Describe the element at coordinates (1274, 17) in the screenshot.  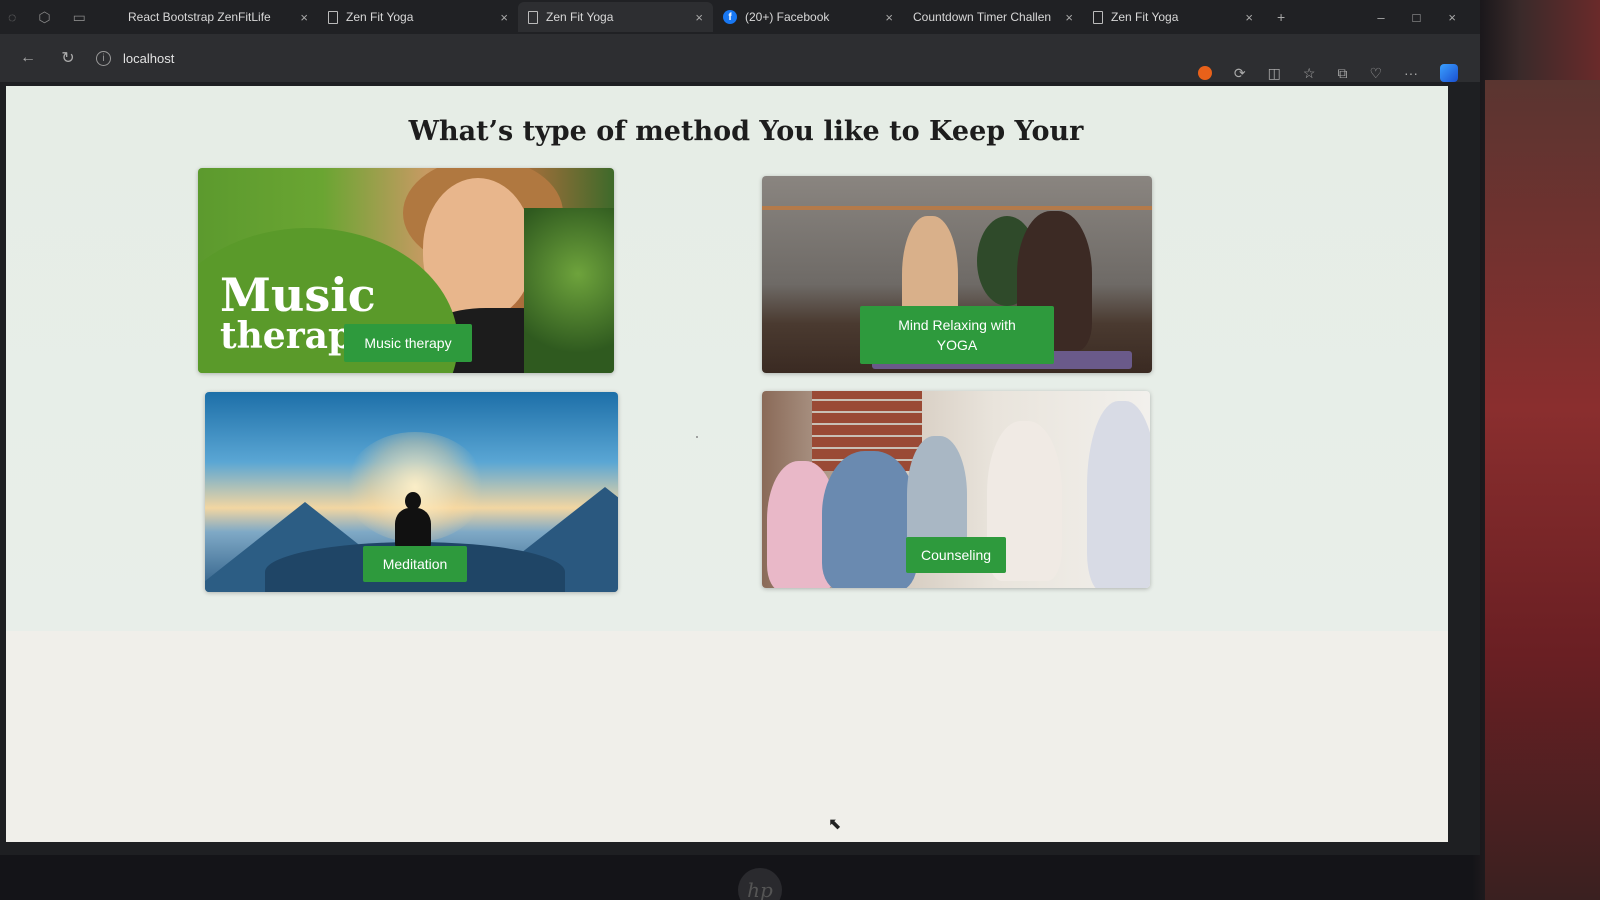
I see `new-tab-button: +` at that location.